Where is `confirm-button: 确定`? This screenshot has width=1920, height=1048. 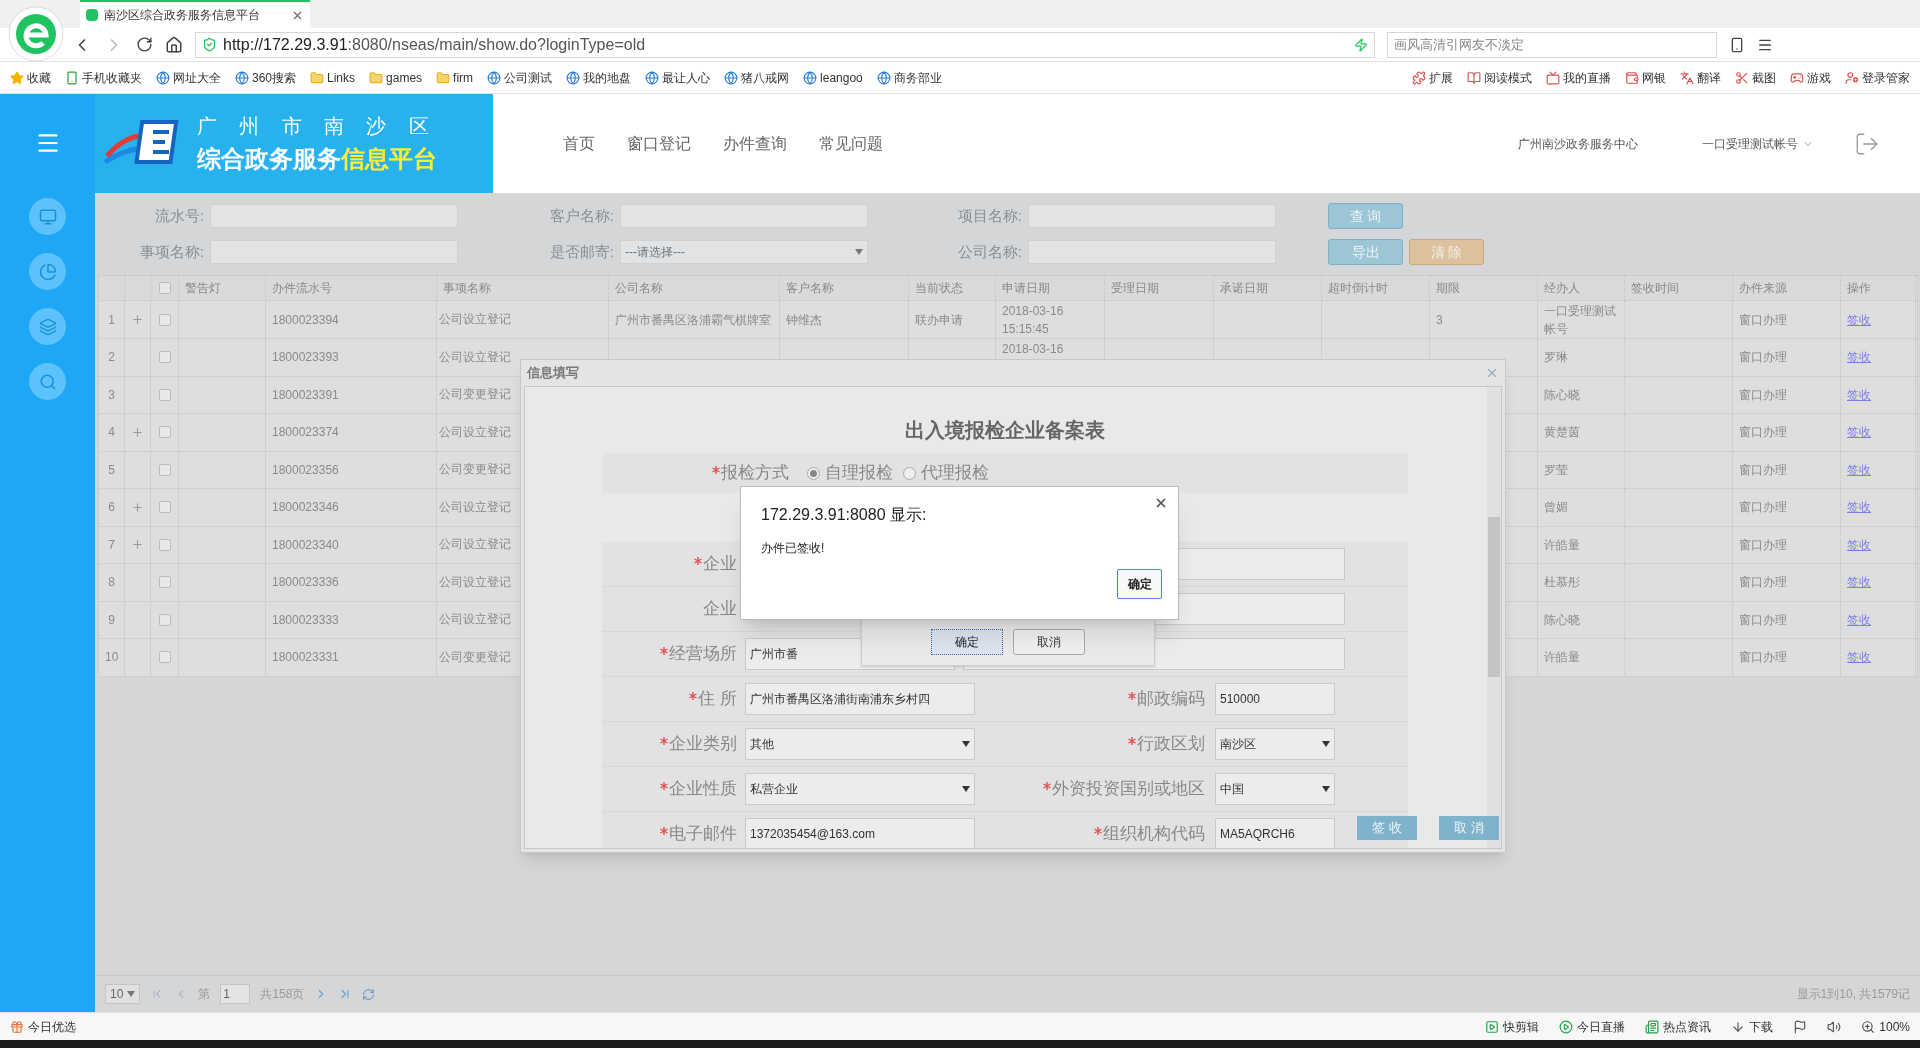
confirm-button: 确定 is located at coordinates (967, 642).